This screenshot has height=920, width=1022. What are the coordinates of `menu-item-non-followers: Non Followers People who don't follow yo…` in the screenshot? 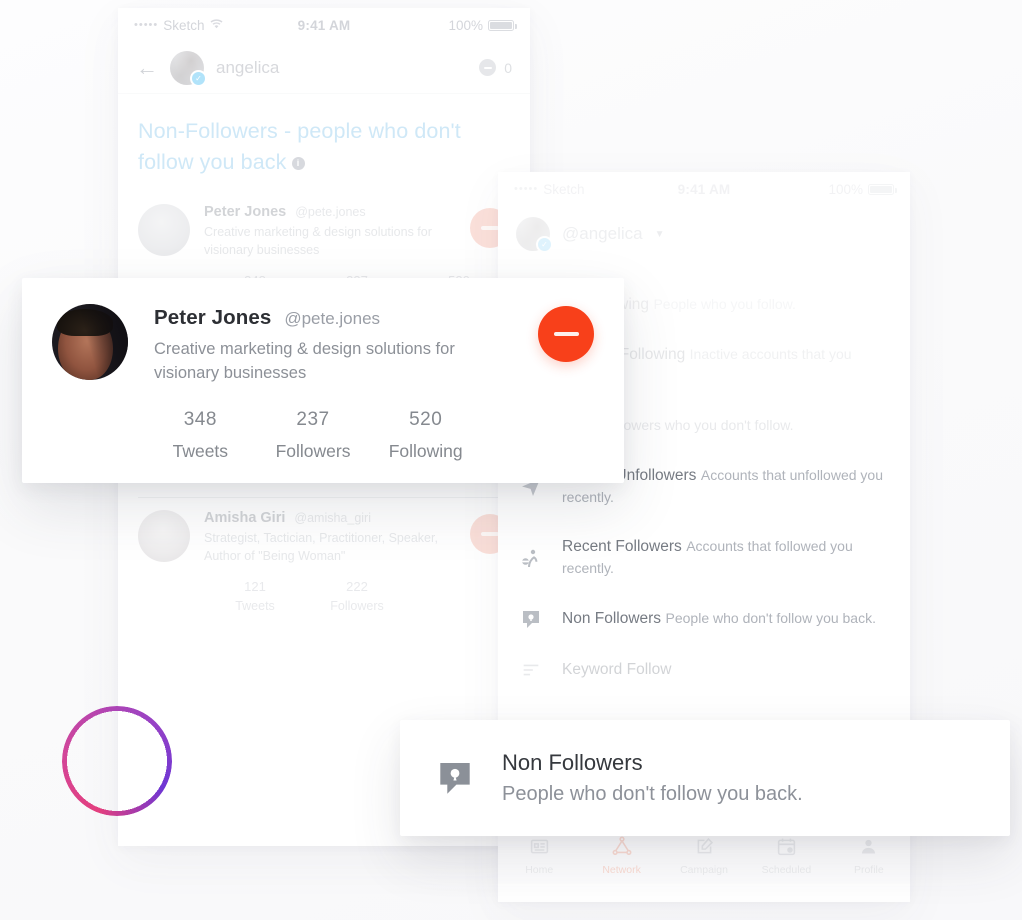 It's located at (704, 619).